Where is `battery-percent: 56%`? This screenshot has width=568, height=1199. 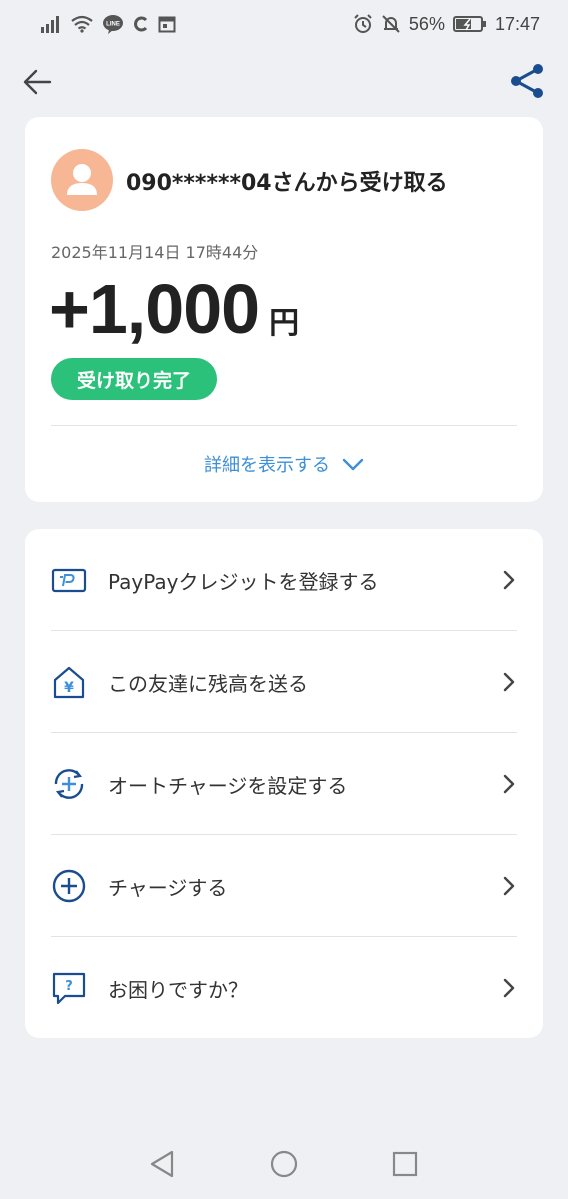 battery-percent: 56% is located at coordinates (426, 23).